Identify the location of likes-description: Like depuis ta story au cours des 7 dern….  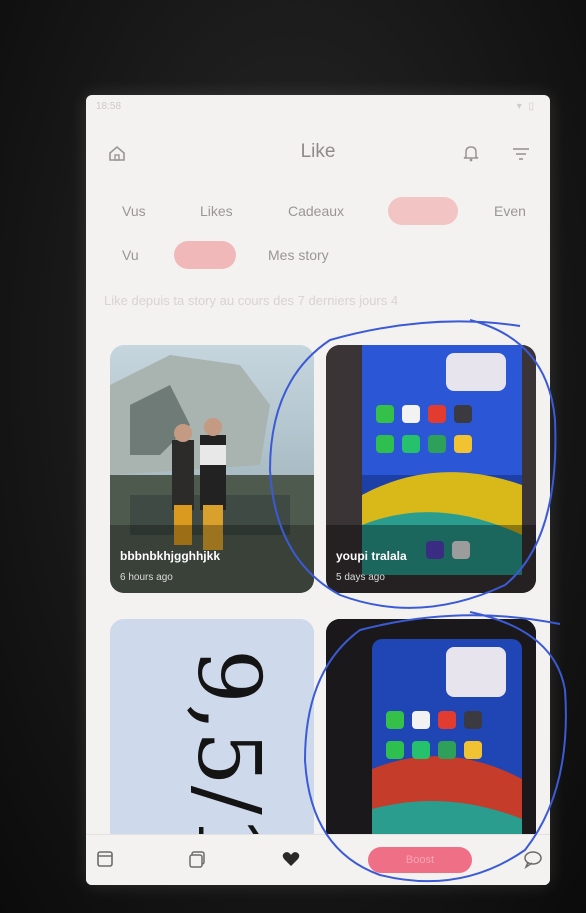
(251, 300).